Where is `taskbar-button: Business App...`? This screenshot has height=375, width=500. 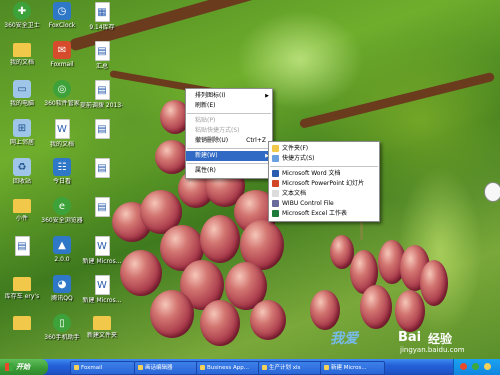 taskbar-button: Business App... is located at coordinates (228, 368).